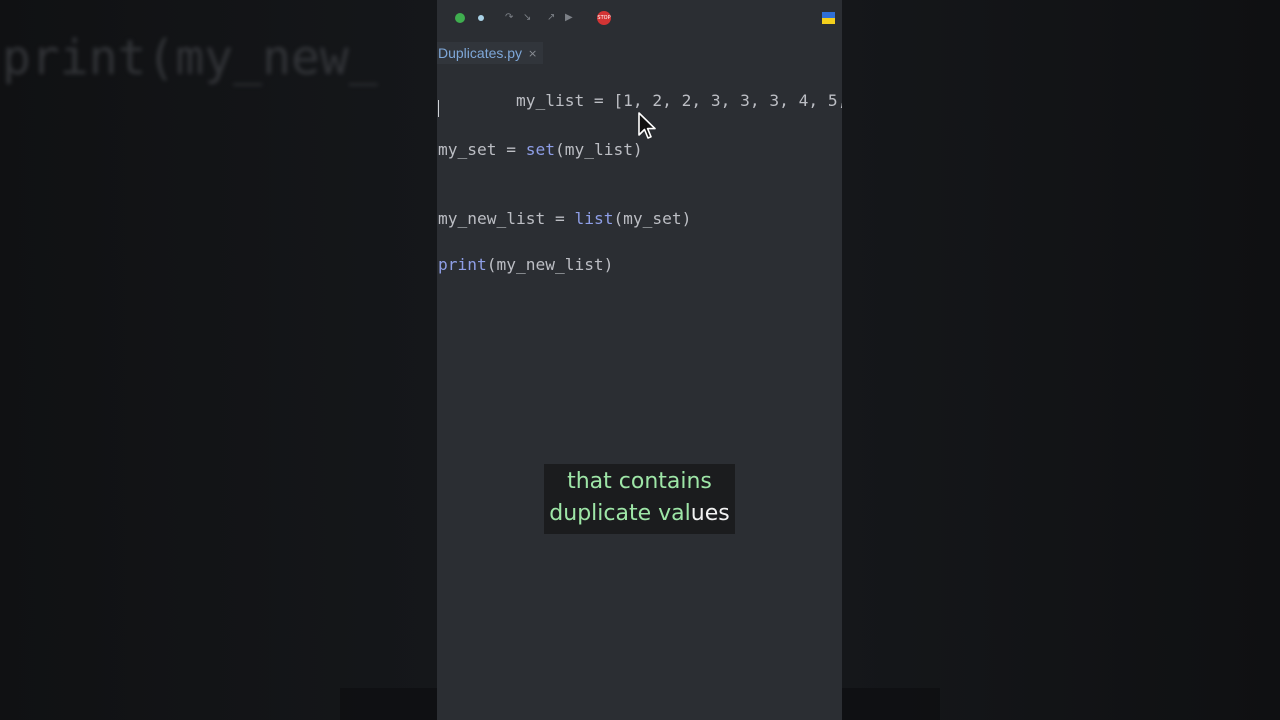 This screenshot has height=720, width=1280. I want to click on flag-icon, so click(828, 18).